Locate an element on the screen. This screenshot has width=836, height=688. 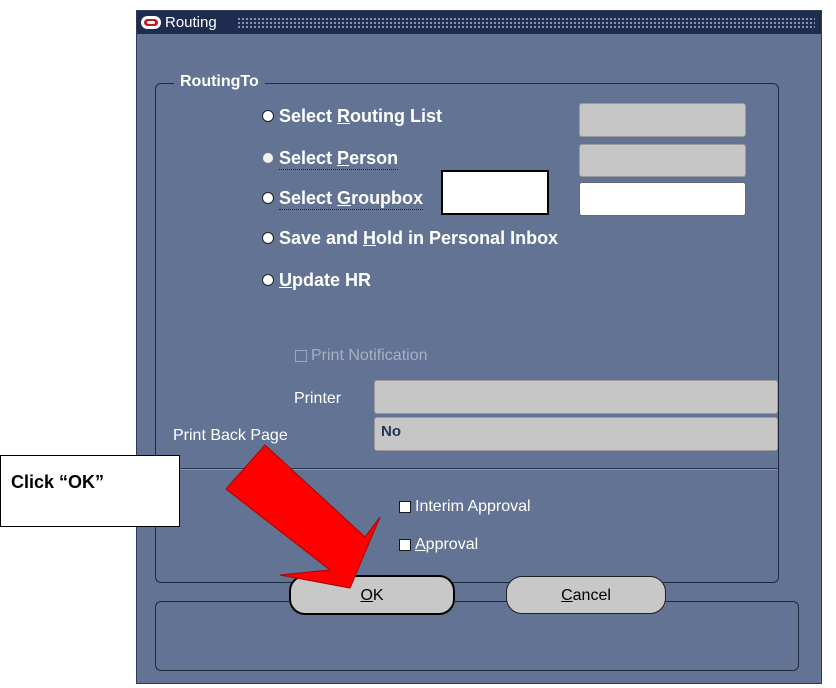
ok-button: OK is located at coordinates (372, 595).